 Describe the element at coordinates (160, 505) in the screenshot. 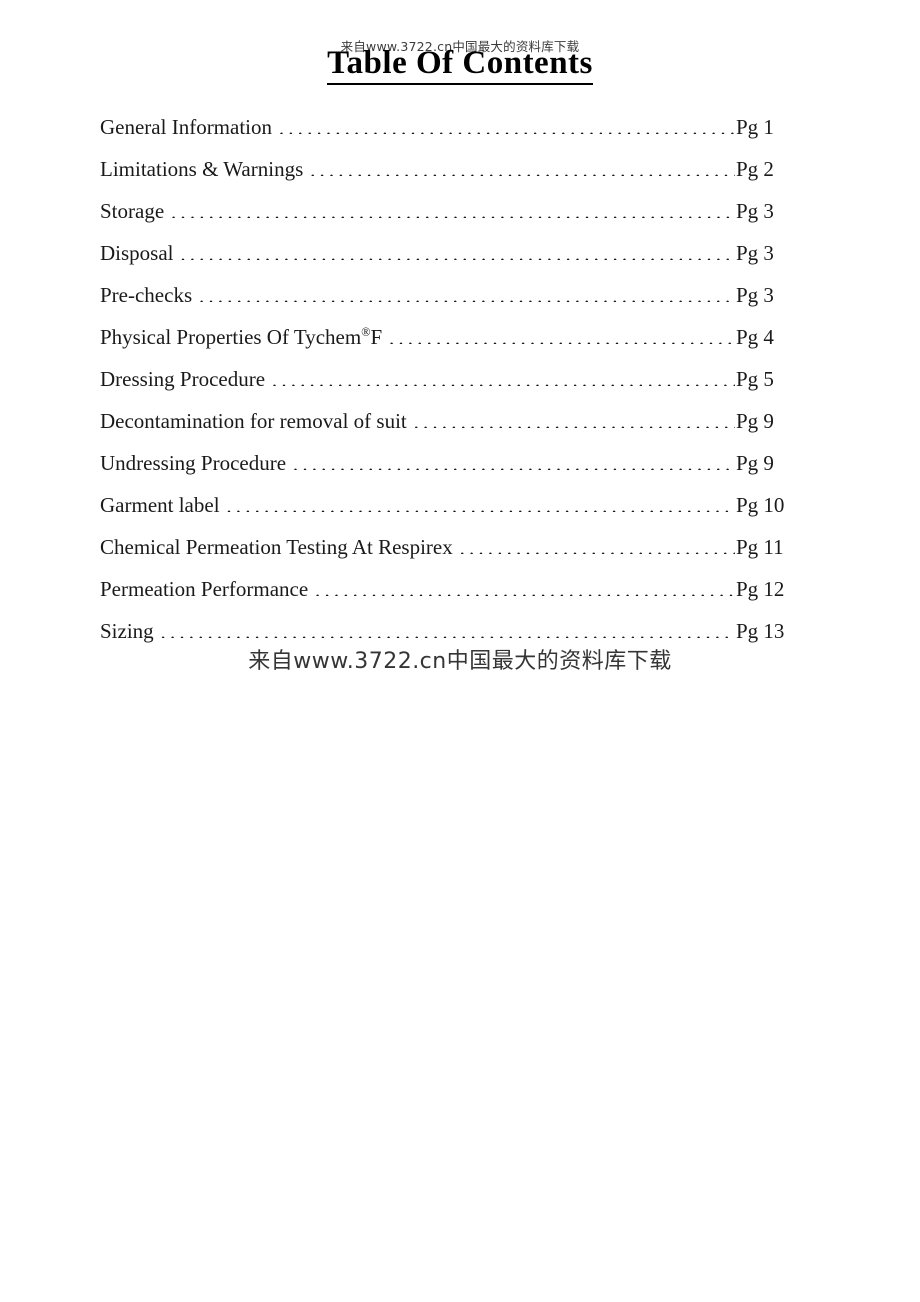

I see `toc-entry-label: Garment label` at that location.